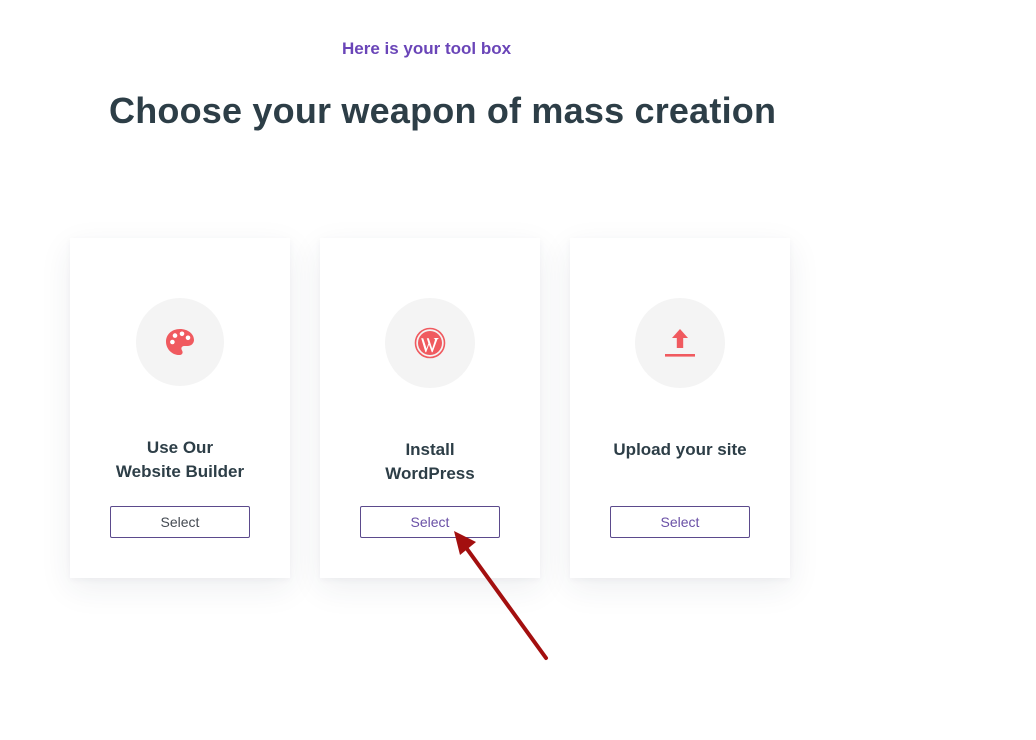  I want to click on select-upload-site-button: Select, so click(680, 522).